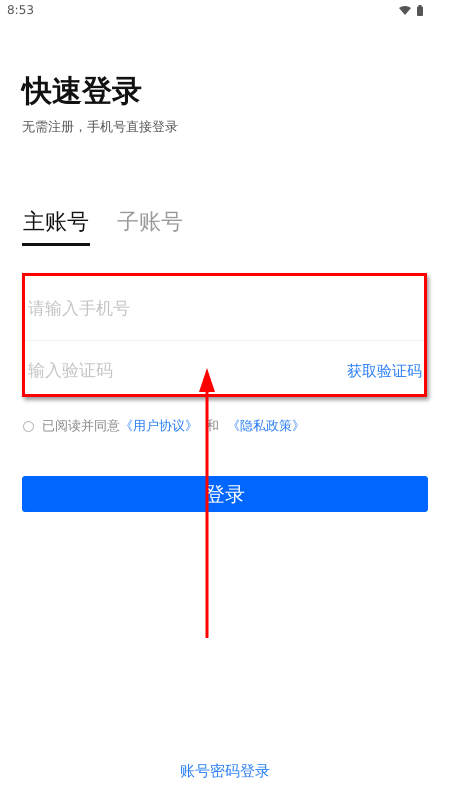  Describe the element at coordinates (225, 771) in the screenshot. I see `password-login-link: 账号密码登录` at that location.